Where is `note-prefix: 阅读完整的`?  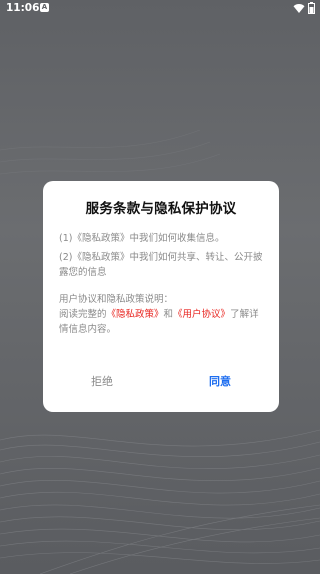 note-prefix: 阅读完整的 is located at coordinates (83, 314).